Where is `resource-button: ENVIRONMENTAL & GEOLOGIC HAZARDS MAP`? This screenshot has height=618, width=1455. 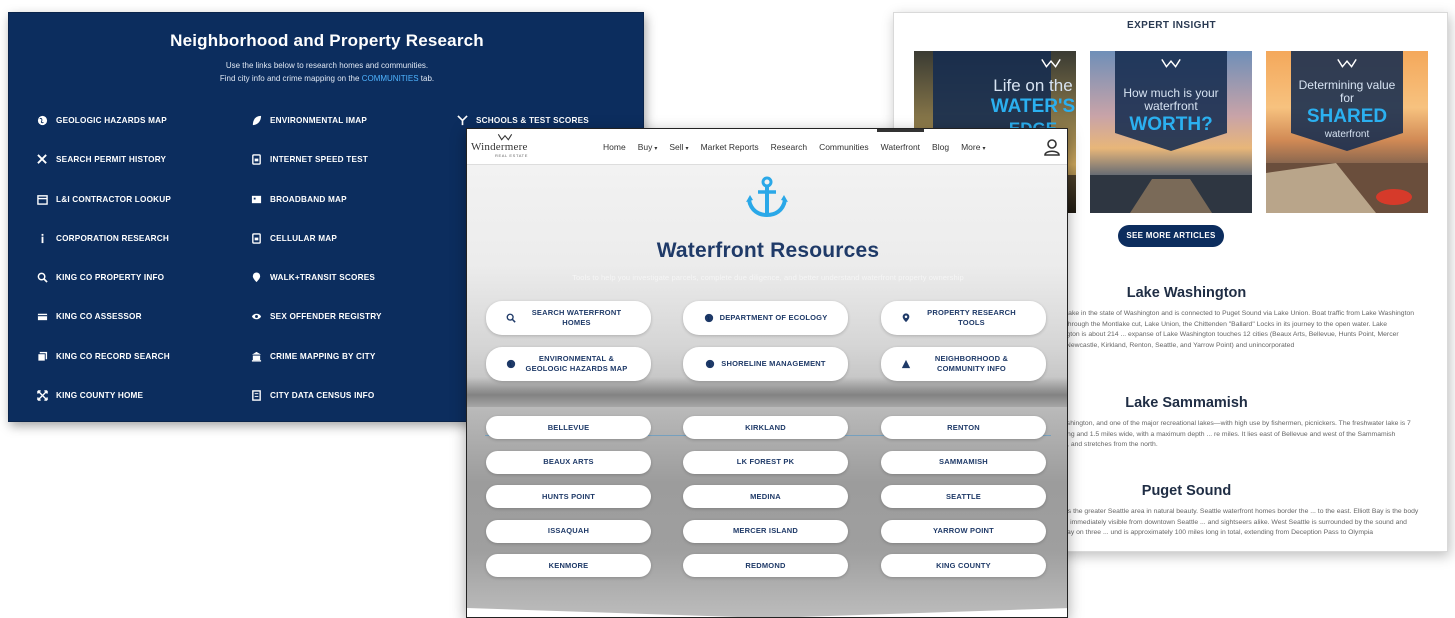
resource-button: ENVIRONMENTAL & GEOLOGIC HAZARDS MAP is located at coordinates (568, 364).